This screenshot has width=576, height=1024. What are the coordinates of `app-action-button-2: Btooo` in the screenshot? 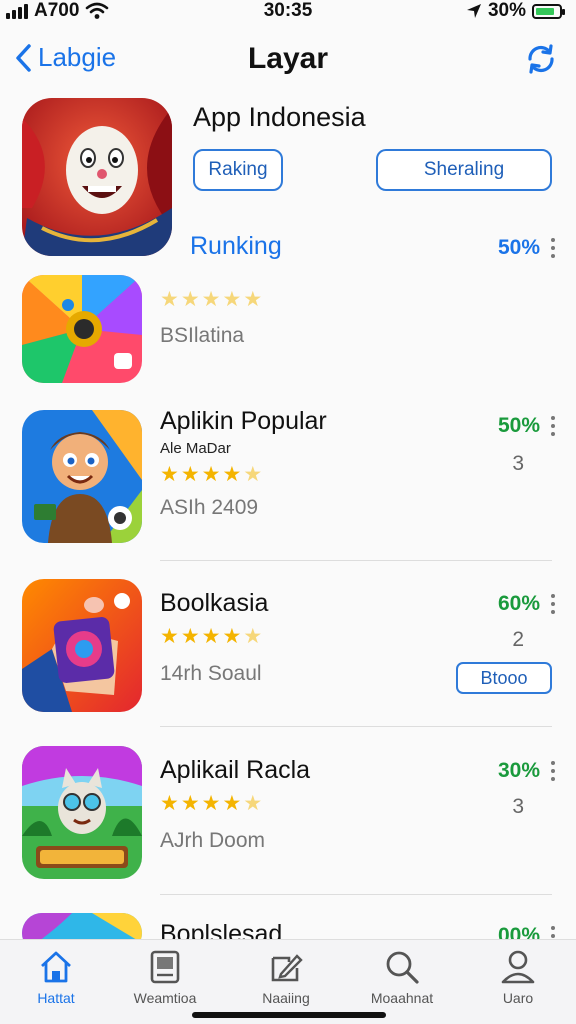 It's located at (504, 678).